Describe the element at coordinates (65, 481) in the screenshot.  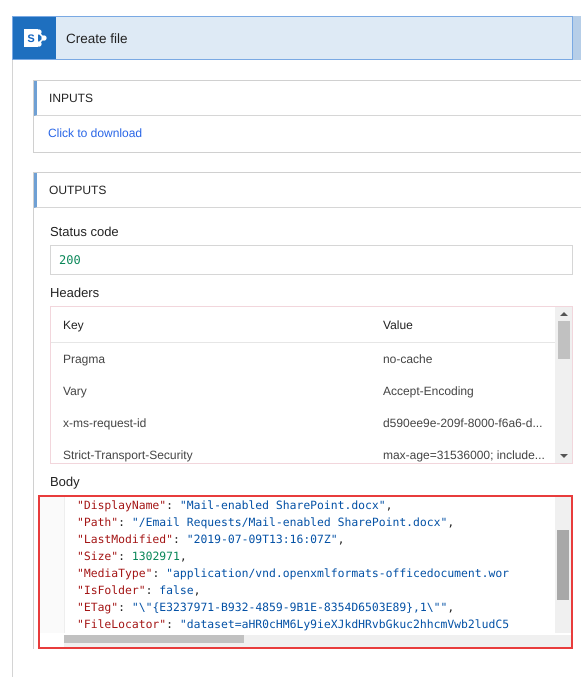
I see `field-label: Body` at that location.